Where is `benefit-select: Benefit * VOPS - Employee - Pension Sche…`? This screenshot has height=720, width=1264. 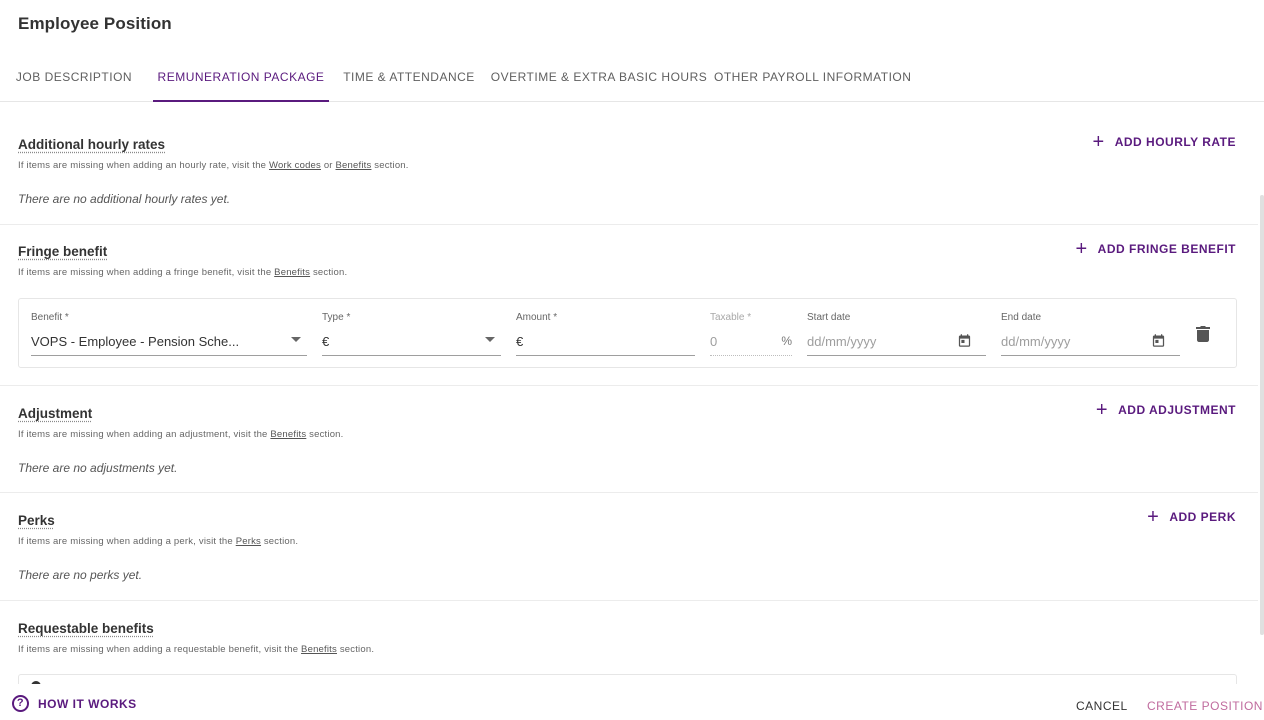 benefit-select: Benefit * VOPS - Employee - Pension Sche… is located at coordinates (169, 334).